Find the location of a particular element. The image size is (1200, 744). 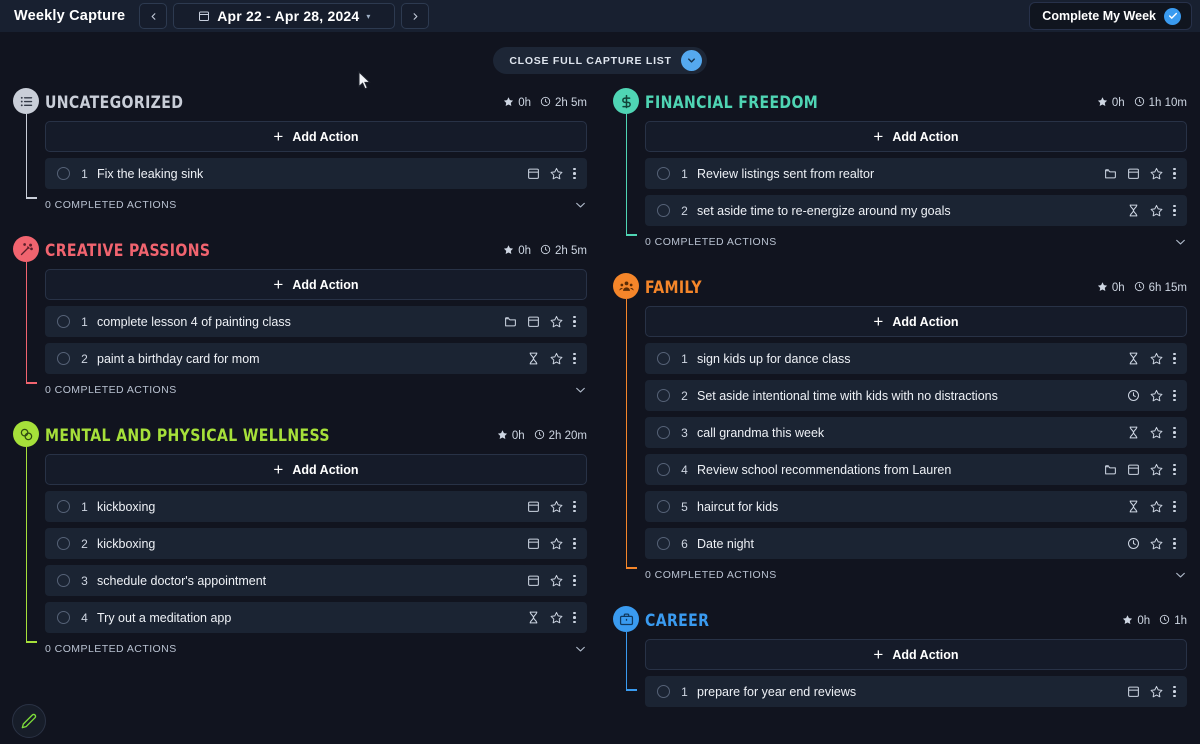

yin-yang-icon is located at coordinates (26, 434).